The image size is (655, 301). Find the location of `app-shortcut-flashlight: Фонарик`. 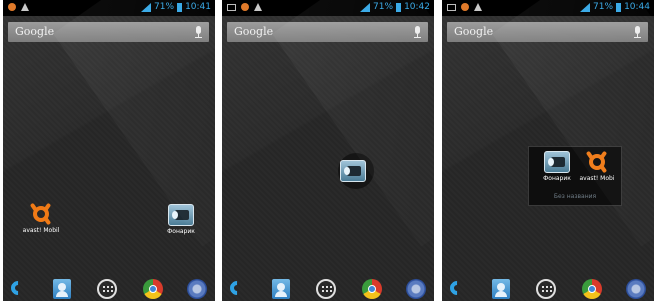

app-shortcut-flashlight: Фонарик is located at coordinates (181, 224).